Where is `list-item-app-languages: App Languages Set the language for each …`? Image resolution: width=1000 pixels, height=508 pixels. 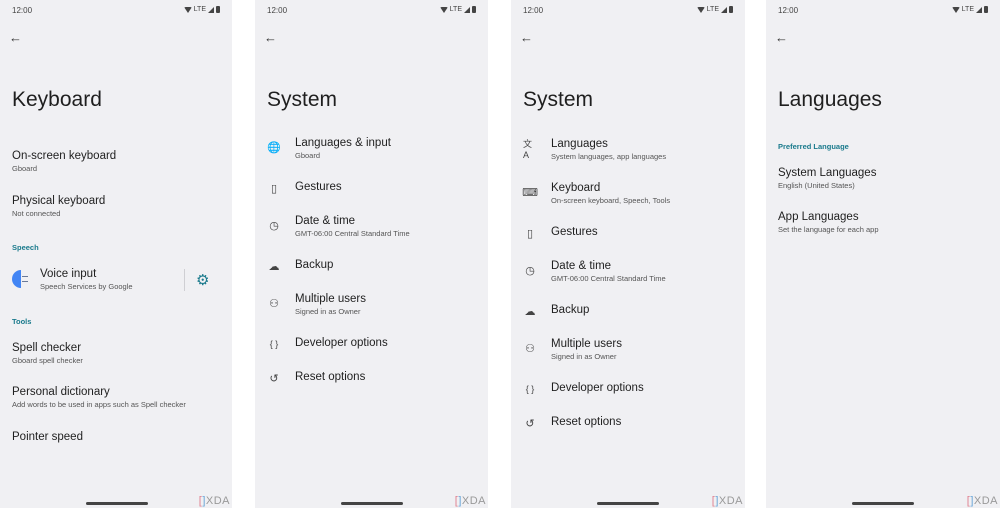
list-item-app-languages: App Languages Set the language for each … is located at coordinates (883, 222).